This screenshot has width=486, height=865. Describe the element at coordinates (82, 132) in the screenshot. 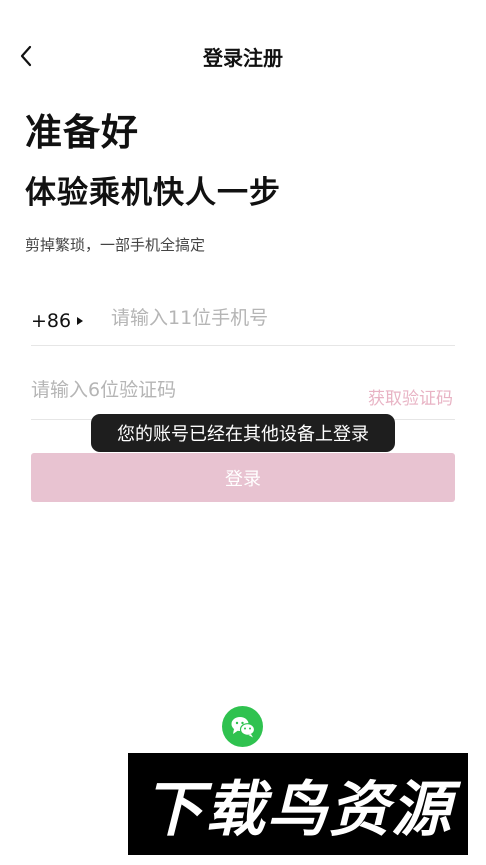

I see `hero-headline-line1: 准备好` at that location.